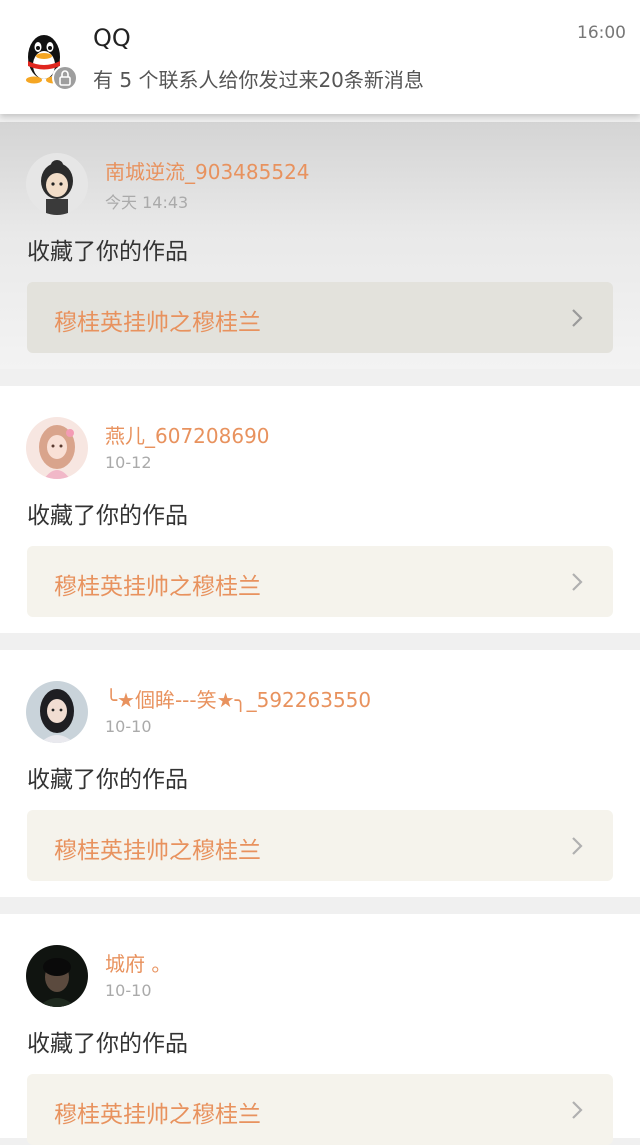  Describe the element at coordinates (47, 58) in the screenshot. I see `qq-penguin-icon` at that location.